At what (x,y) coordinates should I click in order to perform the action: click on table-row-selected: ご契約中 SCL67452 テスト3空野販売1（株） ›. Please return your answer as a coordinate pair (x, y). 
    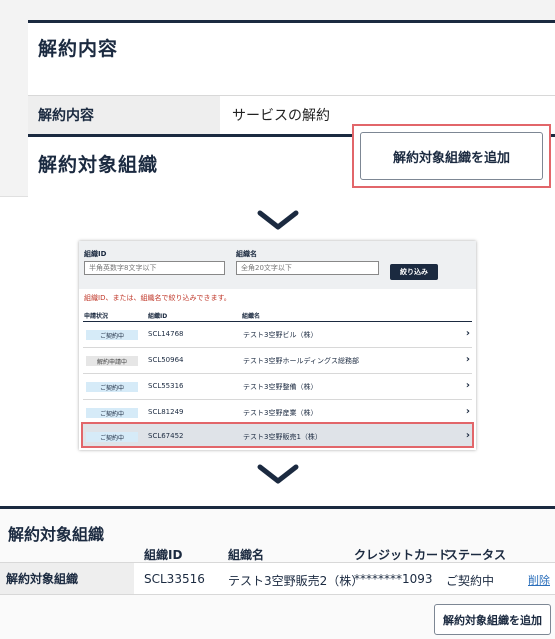
    Looking at the image, I should click on (277, 435).